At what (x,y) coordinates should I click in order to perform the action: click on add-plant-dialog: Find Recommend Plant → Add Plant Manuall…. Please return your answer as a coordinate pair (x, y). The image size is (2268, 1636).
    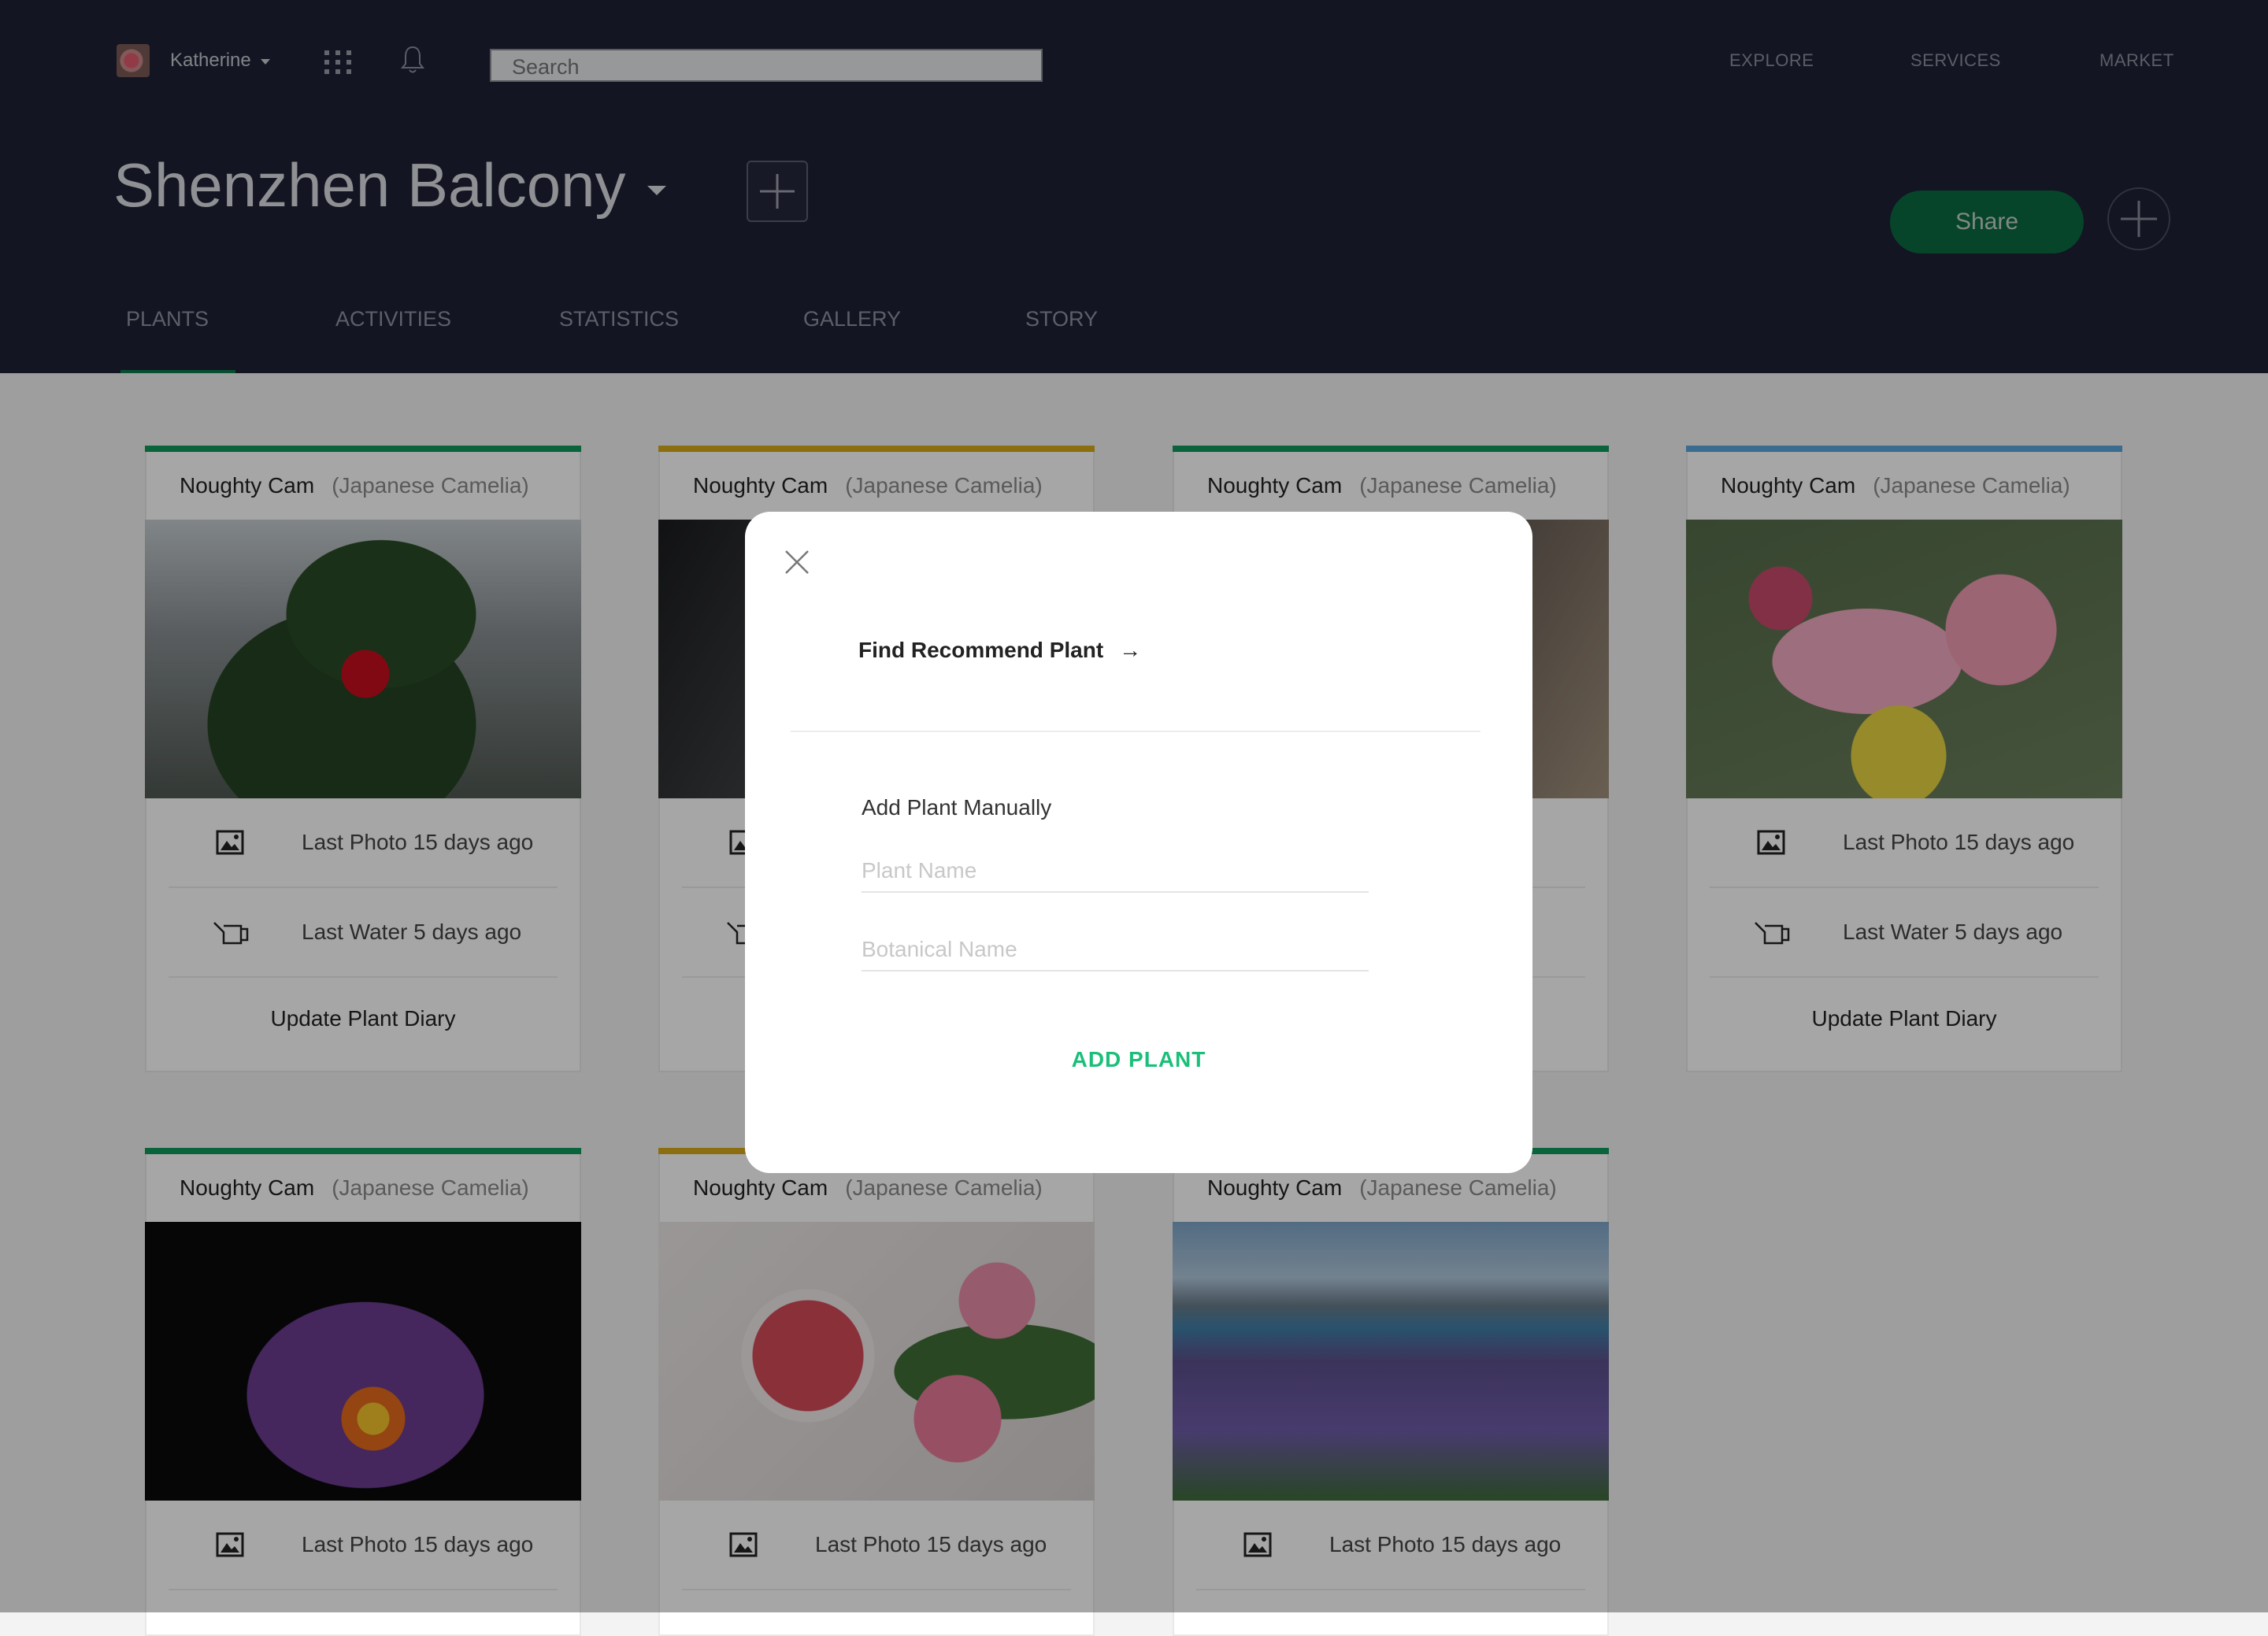
    Looking at the image, I should click on (1138, 842).